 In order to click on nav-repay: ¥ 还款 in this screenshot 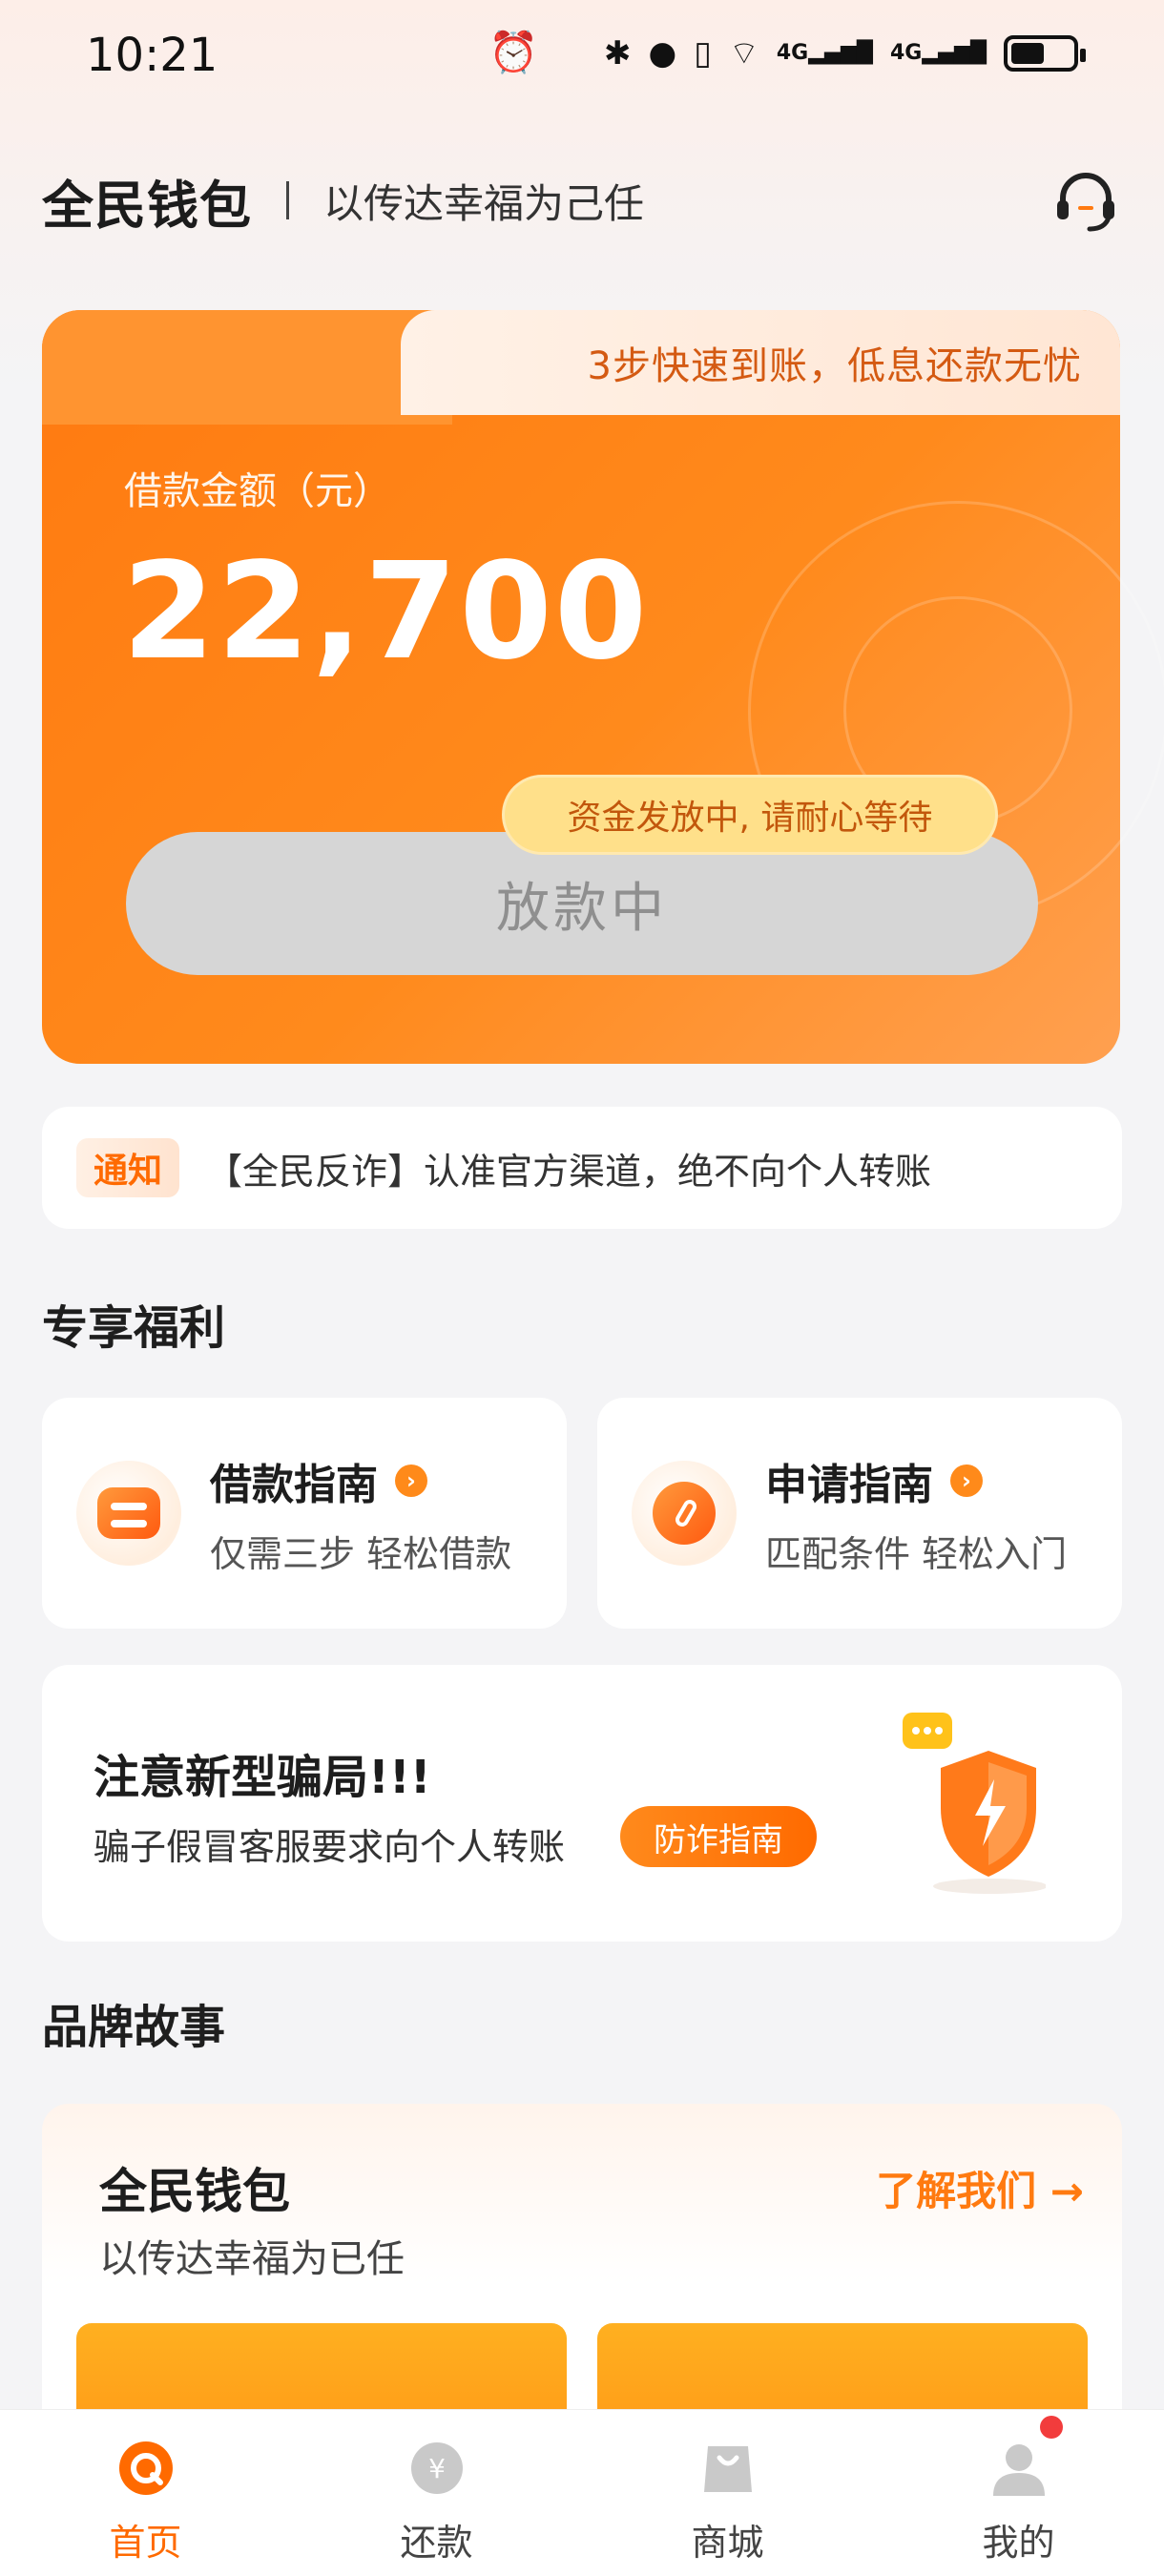, I will do `click(436, 2493)`.